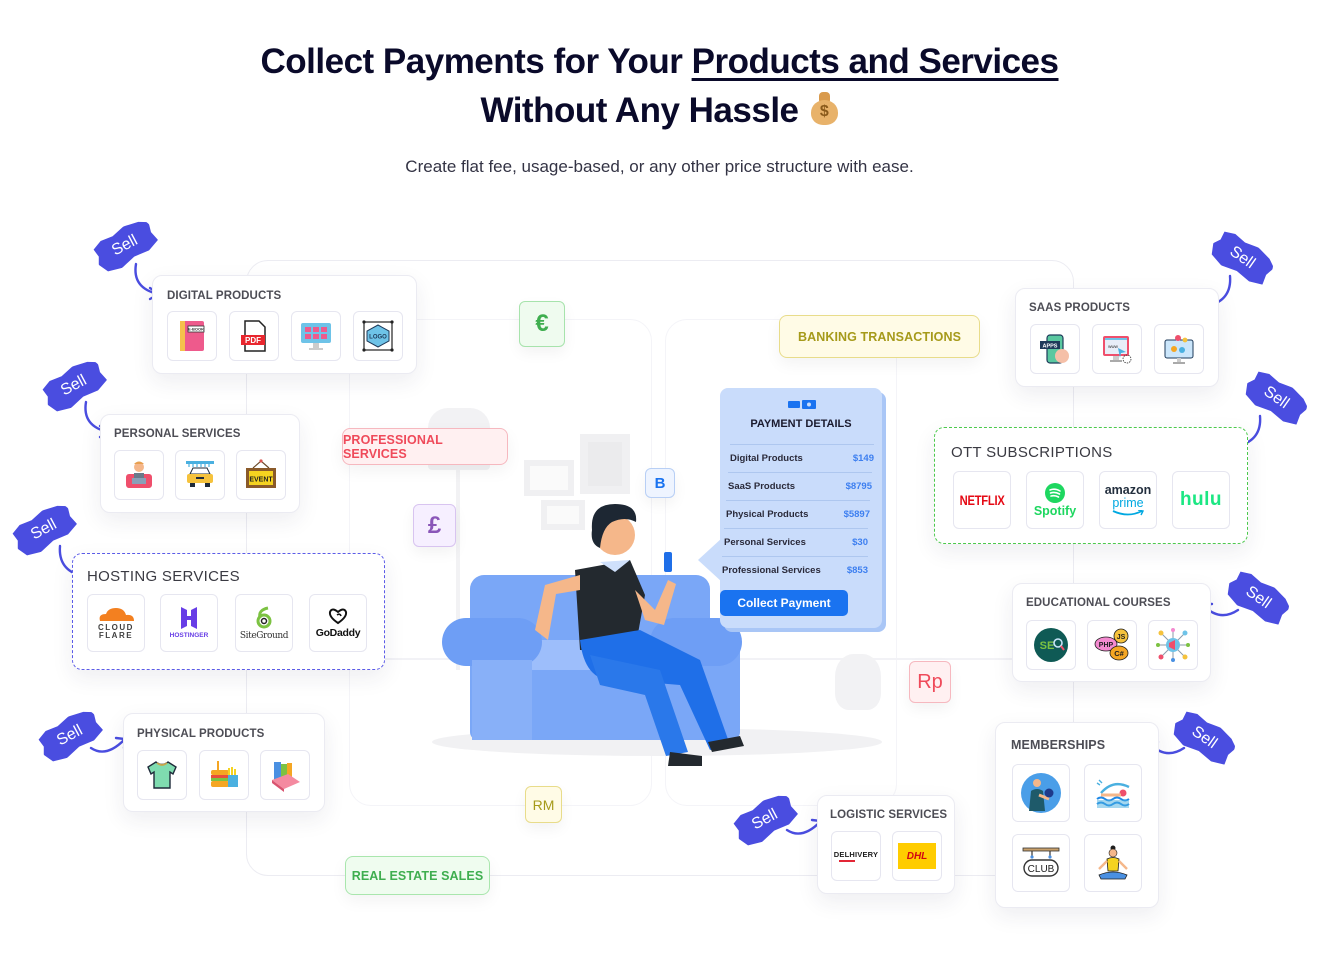  I want to click on payment-row: Physical Products $5897, so click(798, 514).